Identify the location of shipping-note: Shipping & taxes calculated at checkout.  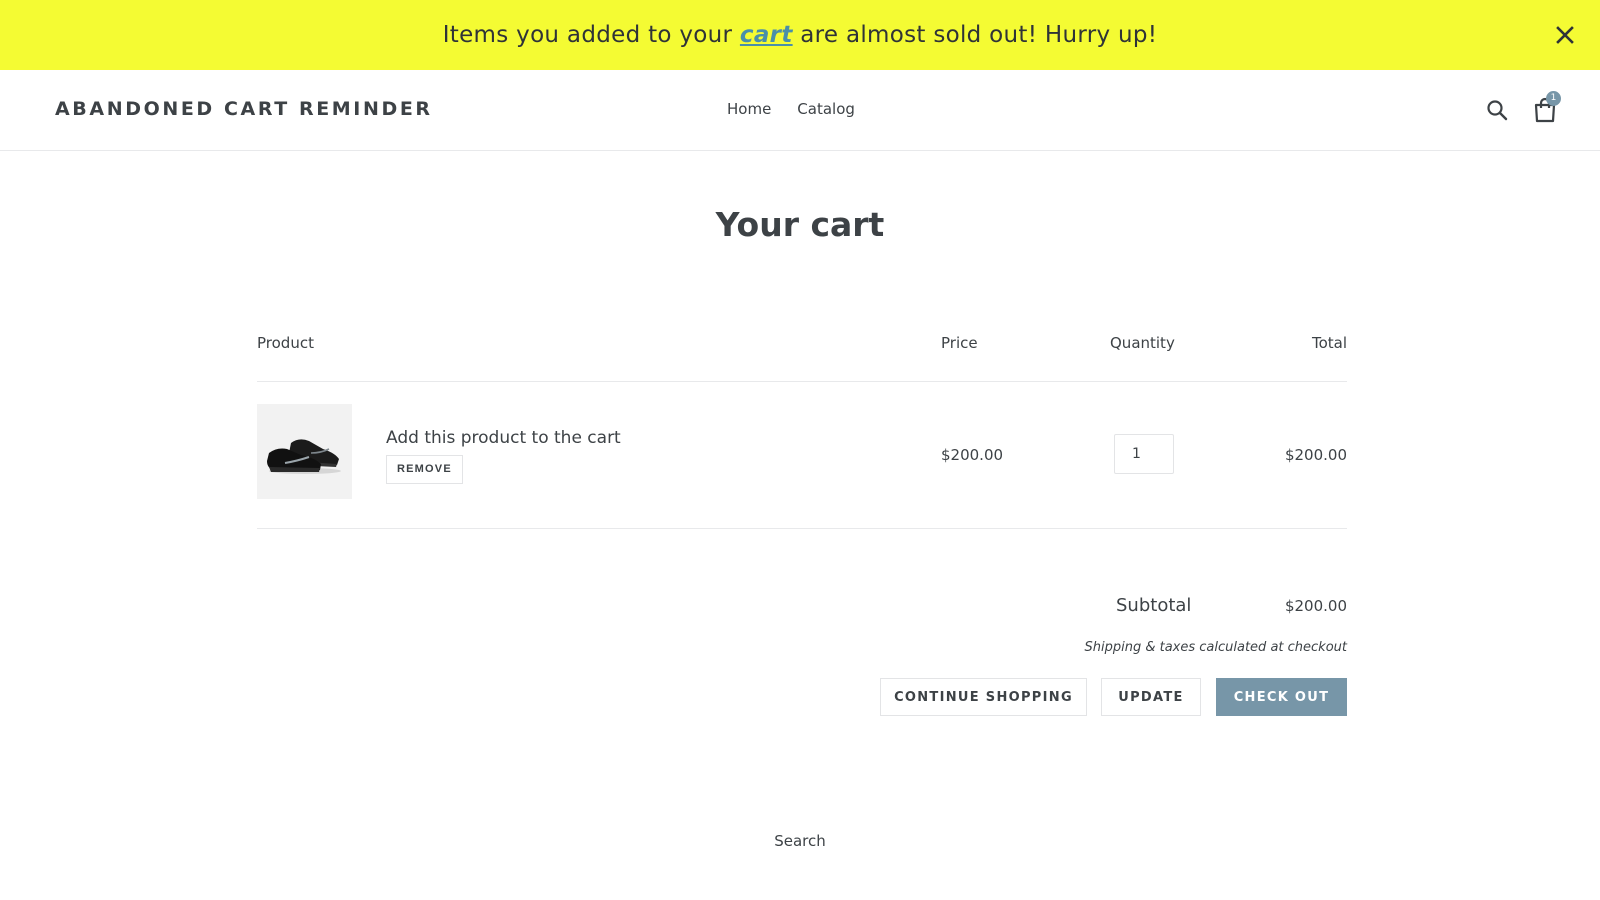
(1216, 647).